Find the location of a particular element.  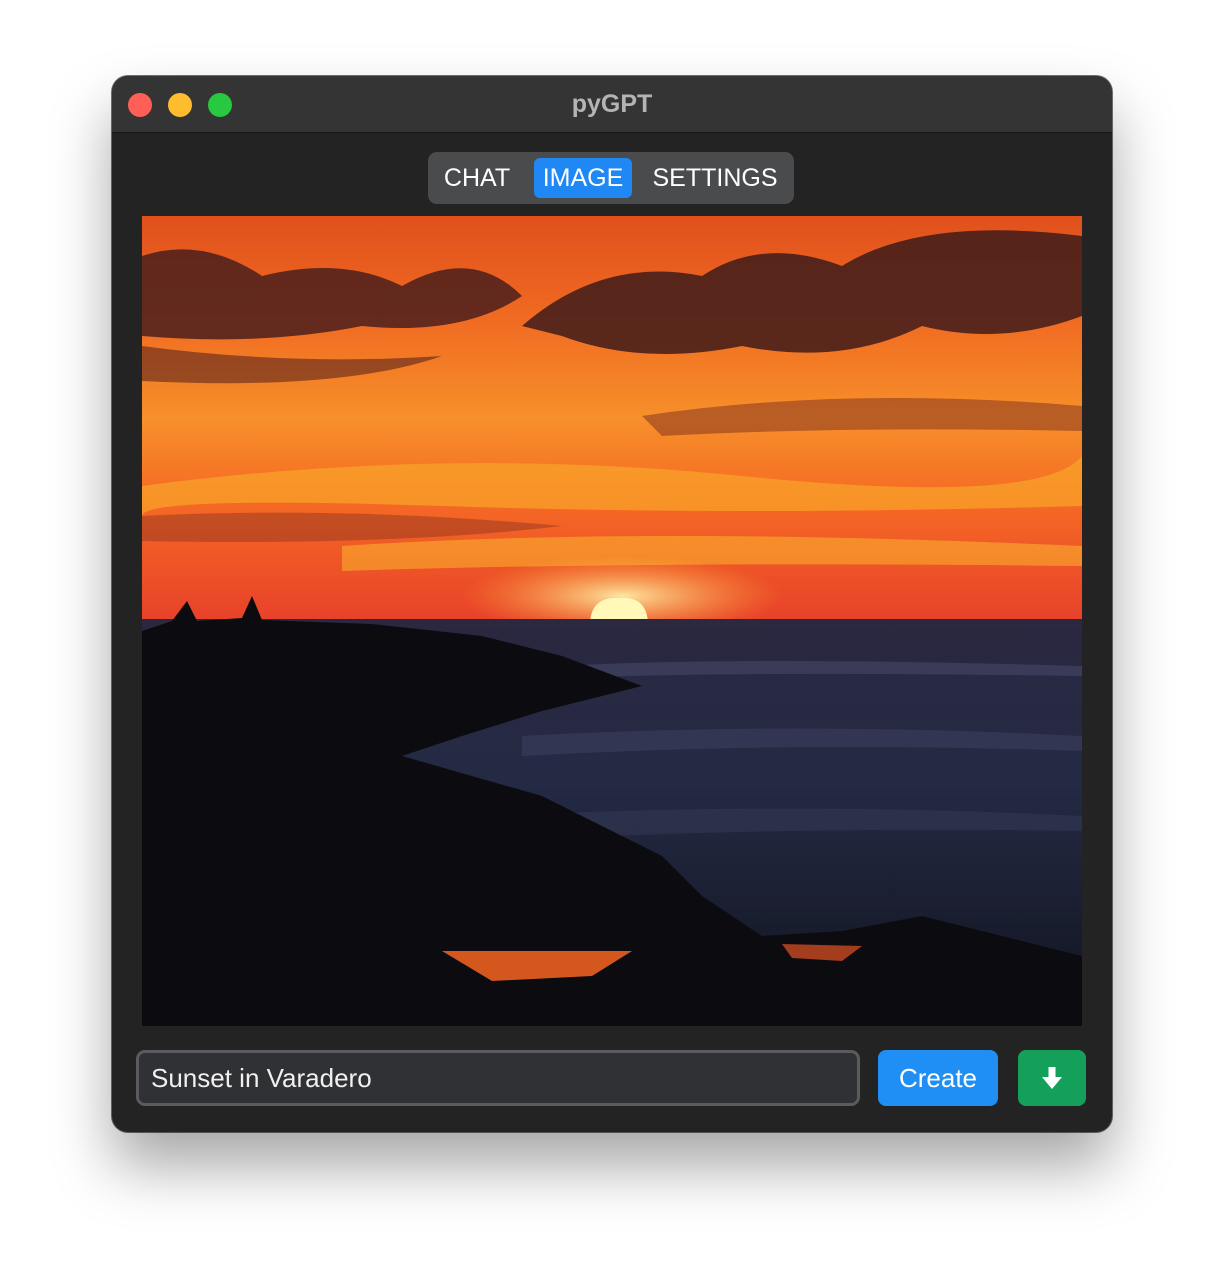

download-button is located at coordinates (1052, 1078).